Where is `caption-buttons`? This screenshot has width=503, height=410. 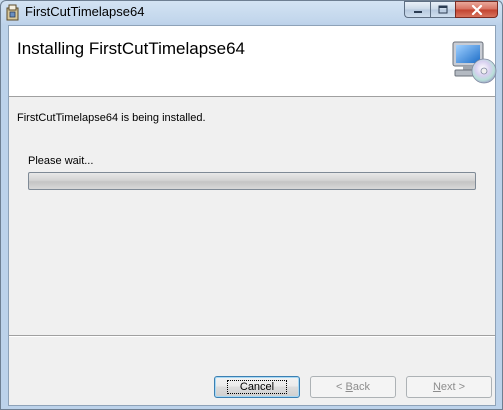 caption-buttons is located at coordinates (451, 9).